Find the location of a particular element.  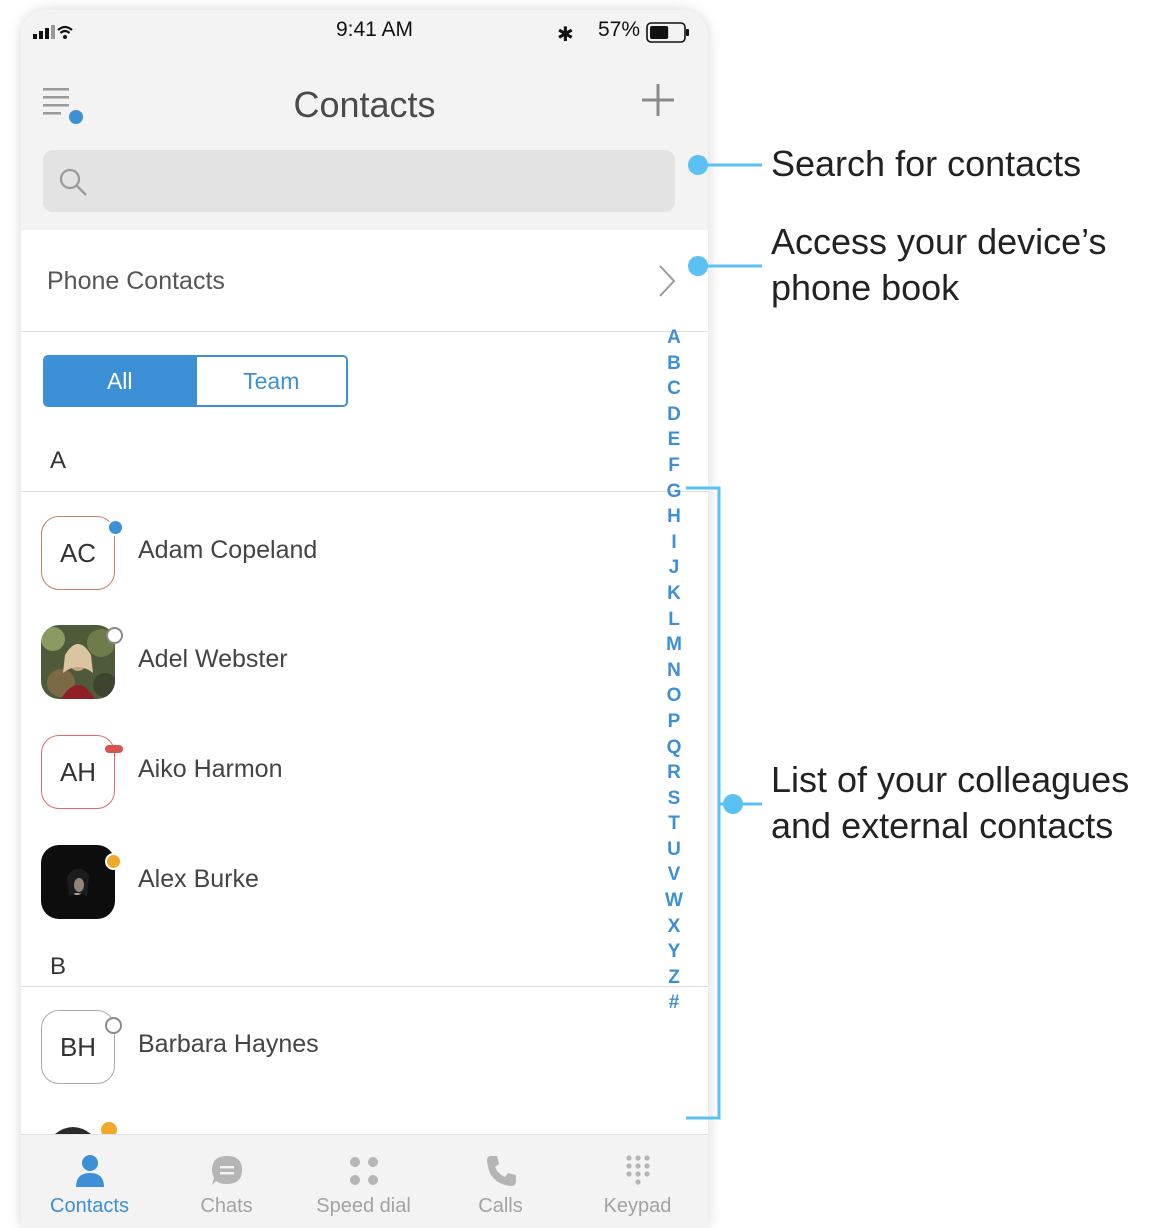

alphabet-index-letter: R is located at coordinates (674, 773).